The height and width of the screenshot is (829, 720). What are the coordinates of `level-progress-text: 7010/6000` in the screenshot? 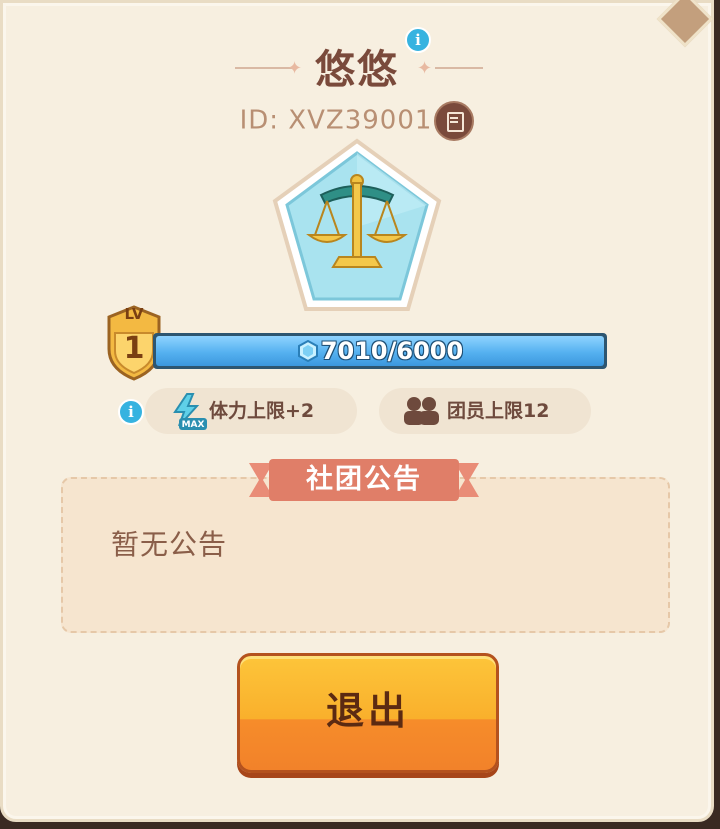 It's located at (380, 351).